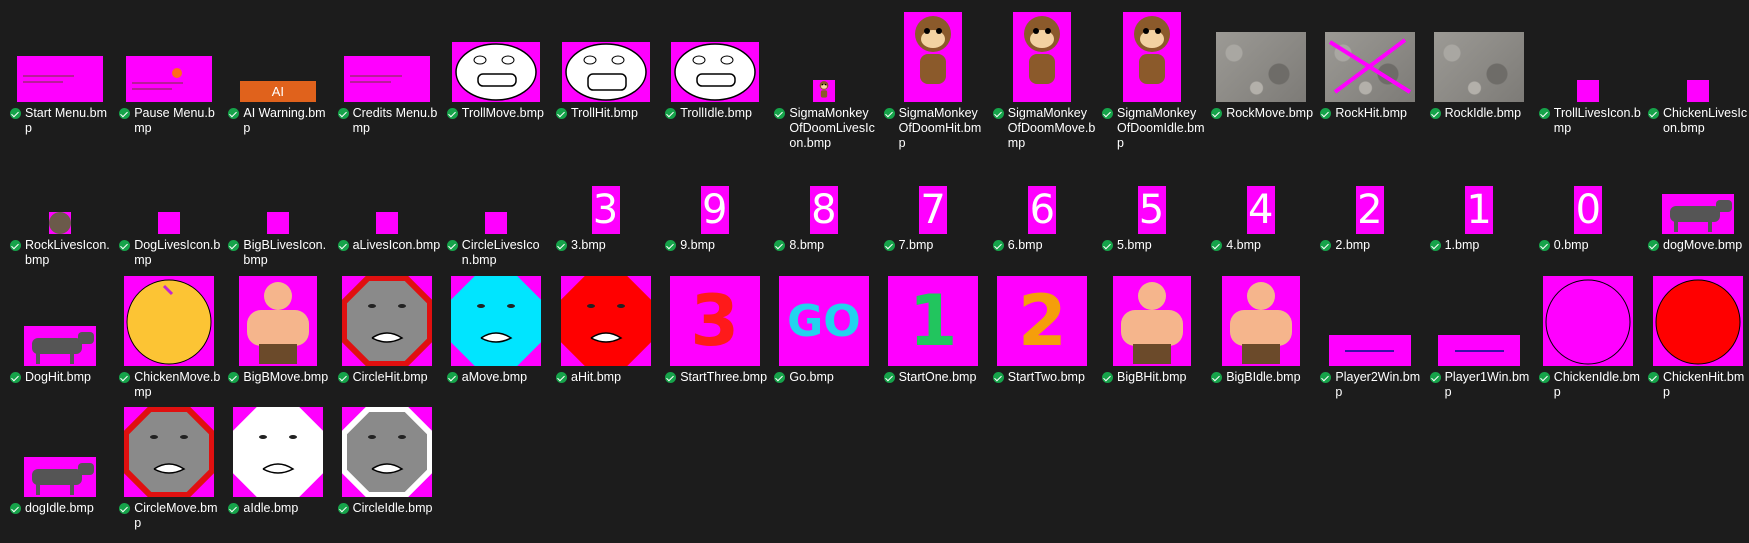 This screenshot has width=1749, height=543. What do you see at coordinates (714, 201) in the screenshot?
I see `file-item: 9 9.bmp` at bounding box center [714, 201].